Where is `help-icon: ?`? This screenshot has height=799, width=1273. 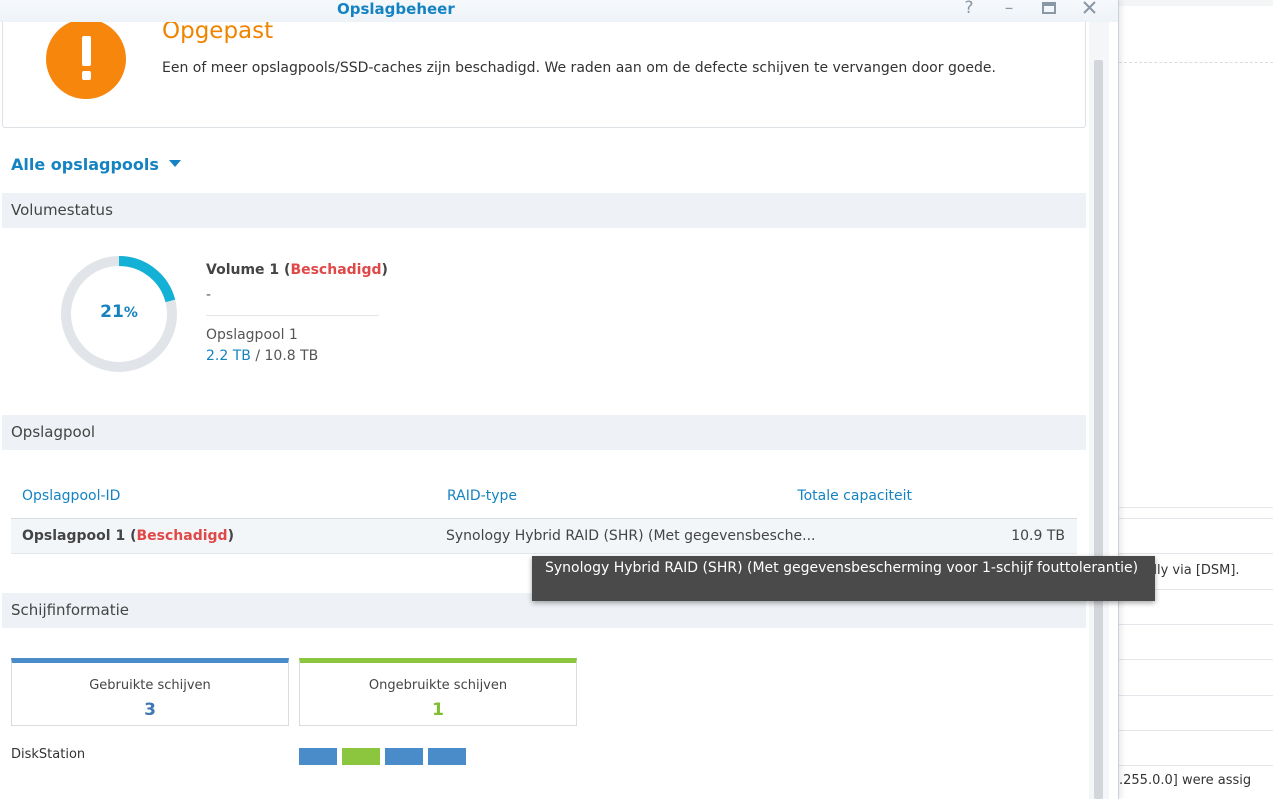
help-icon: ? is located at coordinates (969, 9).